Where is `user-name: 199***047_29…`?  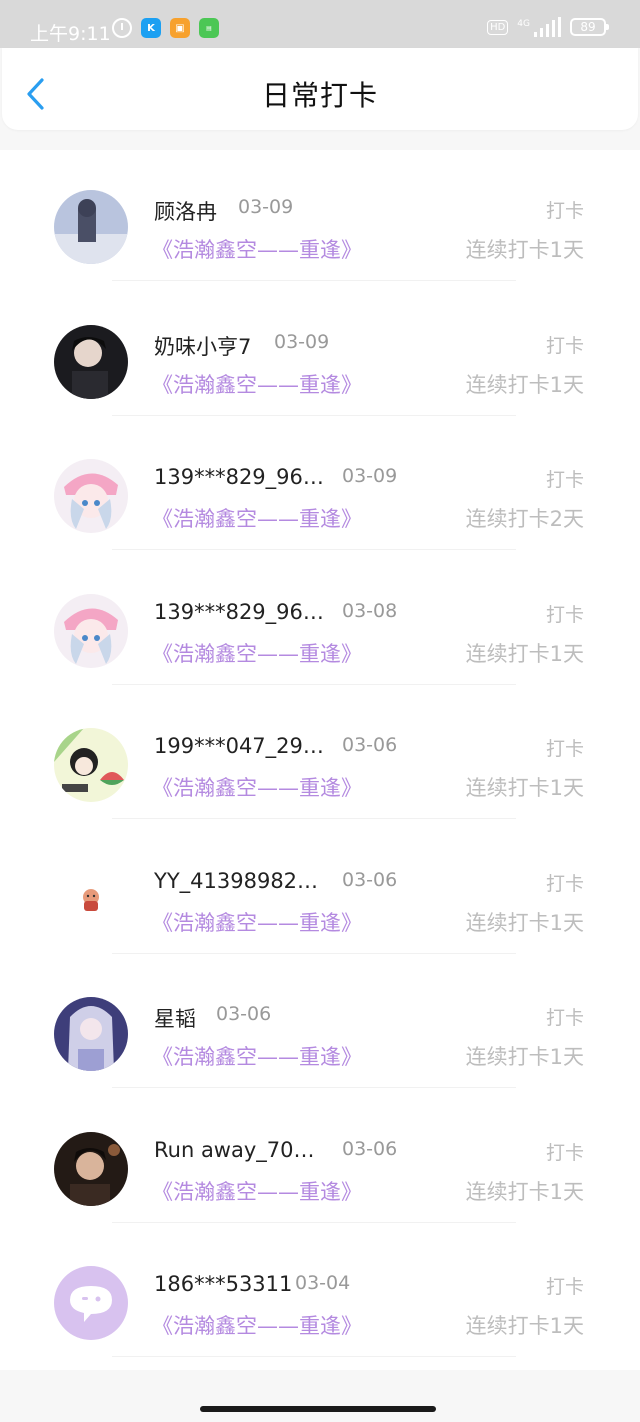
user-name: 199***047_29… is located at coordinates (239, 746).